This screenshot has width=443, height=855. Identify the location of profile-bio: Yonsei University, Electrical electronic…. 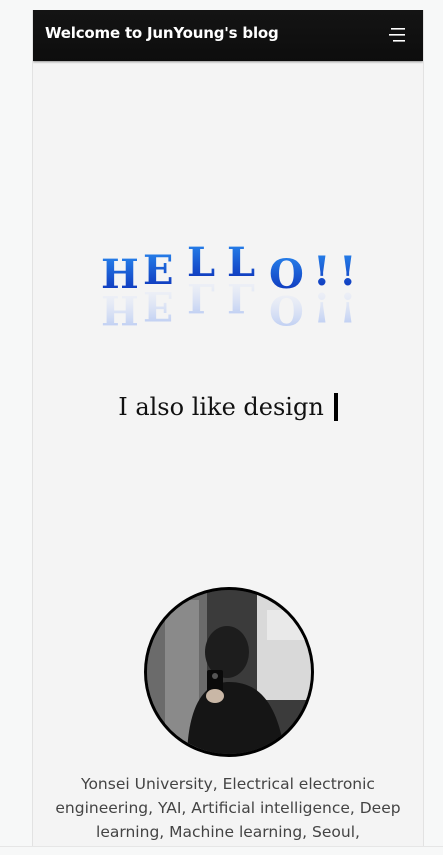
(228, 808).